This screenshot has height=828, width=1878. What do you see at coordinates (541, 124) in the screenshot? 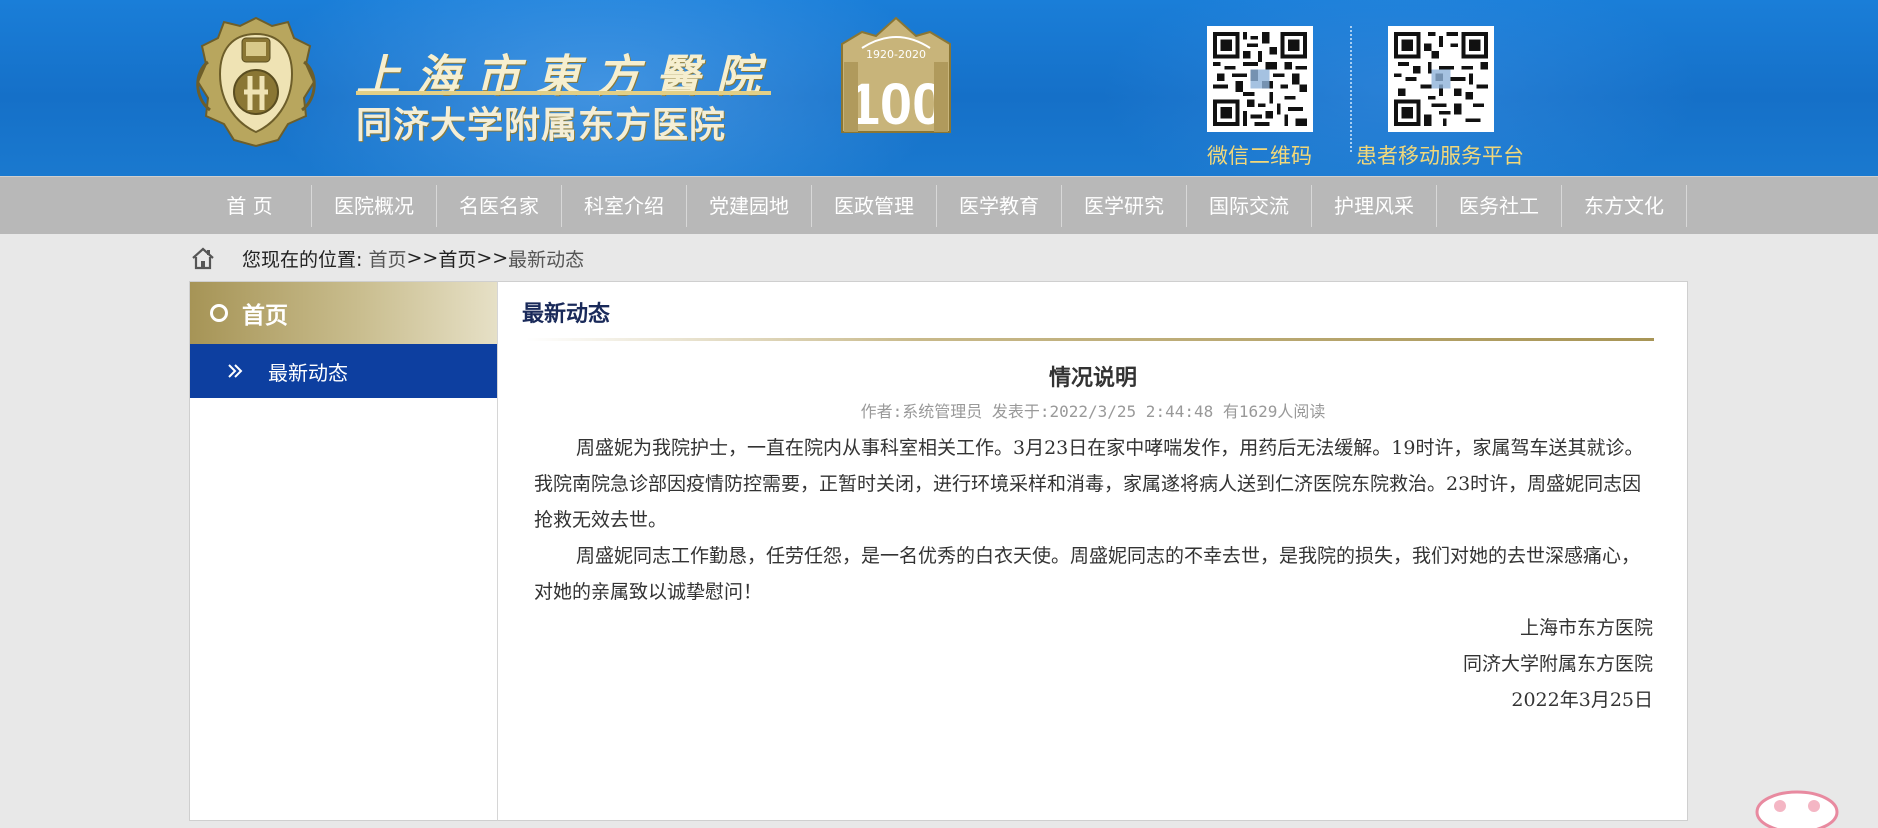
I see `hospital-name-affiliation: 同济大学附属东方医院` at bounding box center [541, 124].